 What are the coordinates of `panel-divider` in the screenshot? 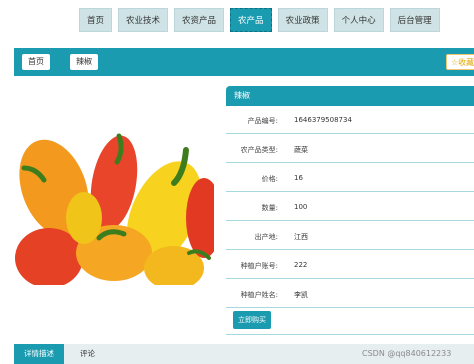 It's located at (350, 334).